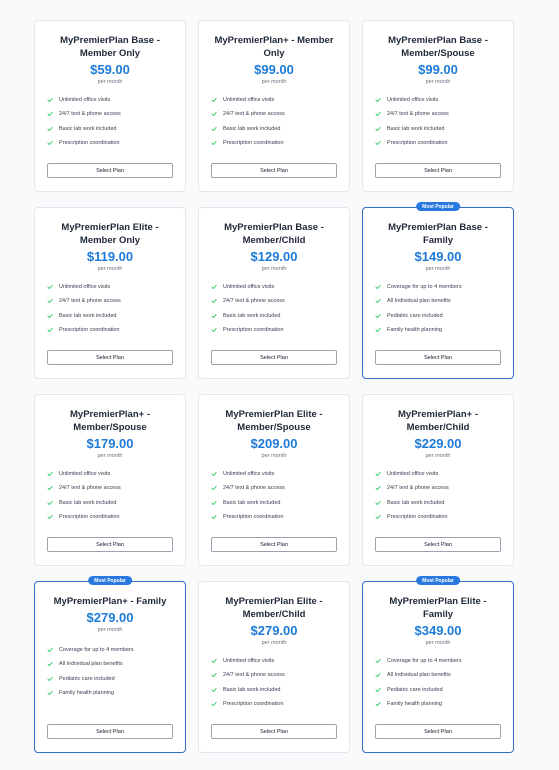 The width and height of the screenshot is (559, 770). What do you see at coordinates (274, 443) in the screenshot?
I see `plan-price: $209.00` at bounding box center [274, 443].